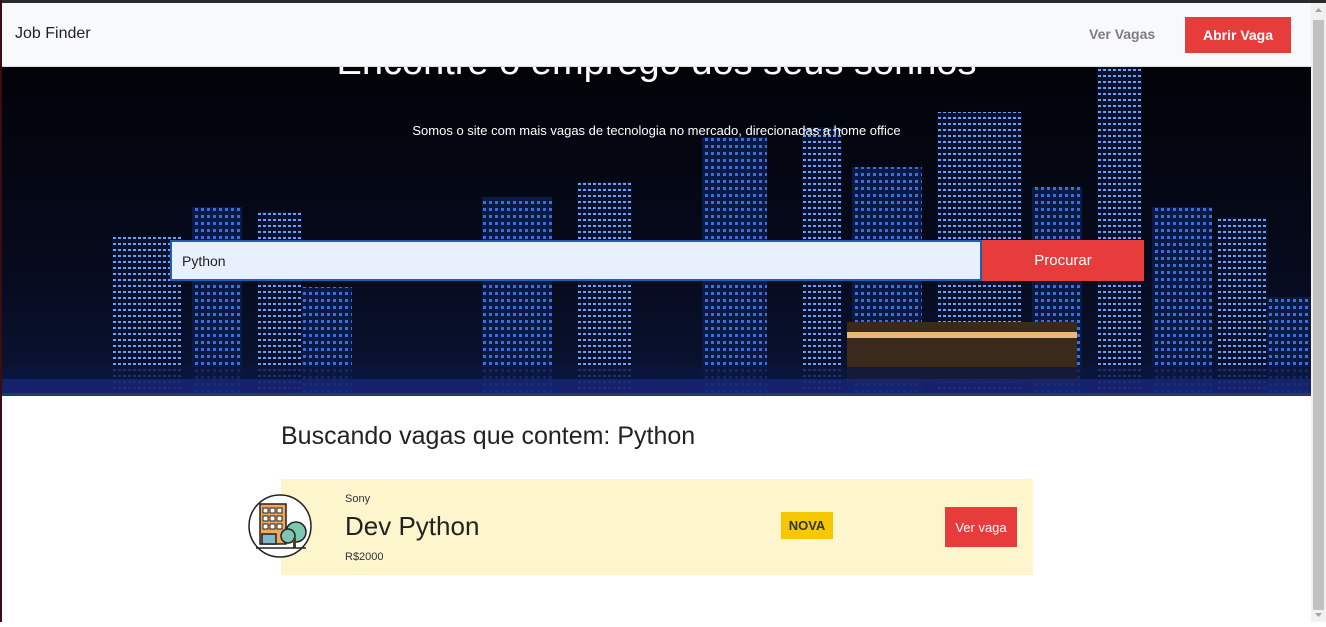 The height and width of the screenshot is (627, 1326). I want to click on navbar: Job Finder Ver Vagas Abrir Vaga, so click(656, 35).